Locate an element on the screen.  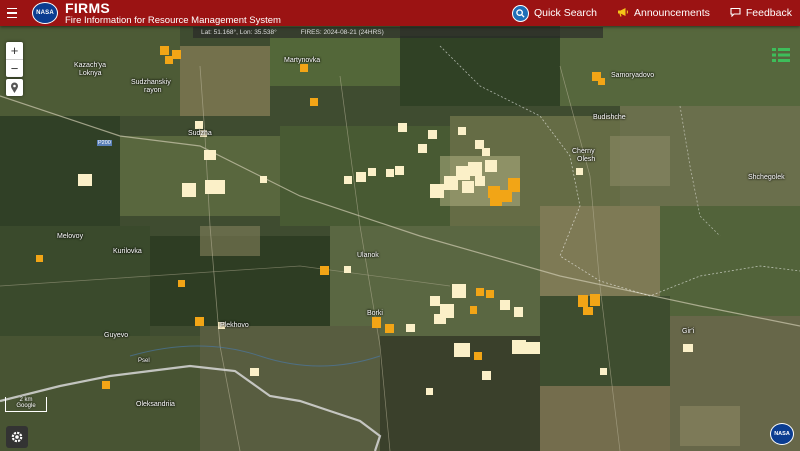
place-label: Martynovka is located at coordinates (302, 60).